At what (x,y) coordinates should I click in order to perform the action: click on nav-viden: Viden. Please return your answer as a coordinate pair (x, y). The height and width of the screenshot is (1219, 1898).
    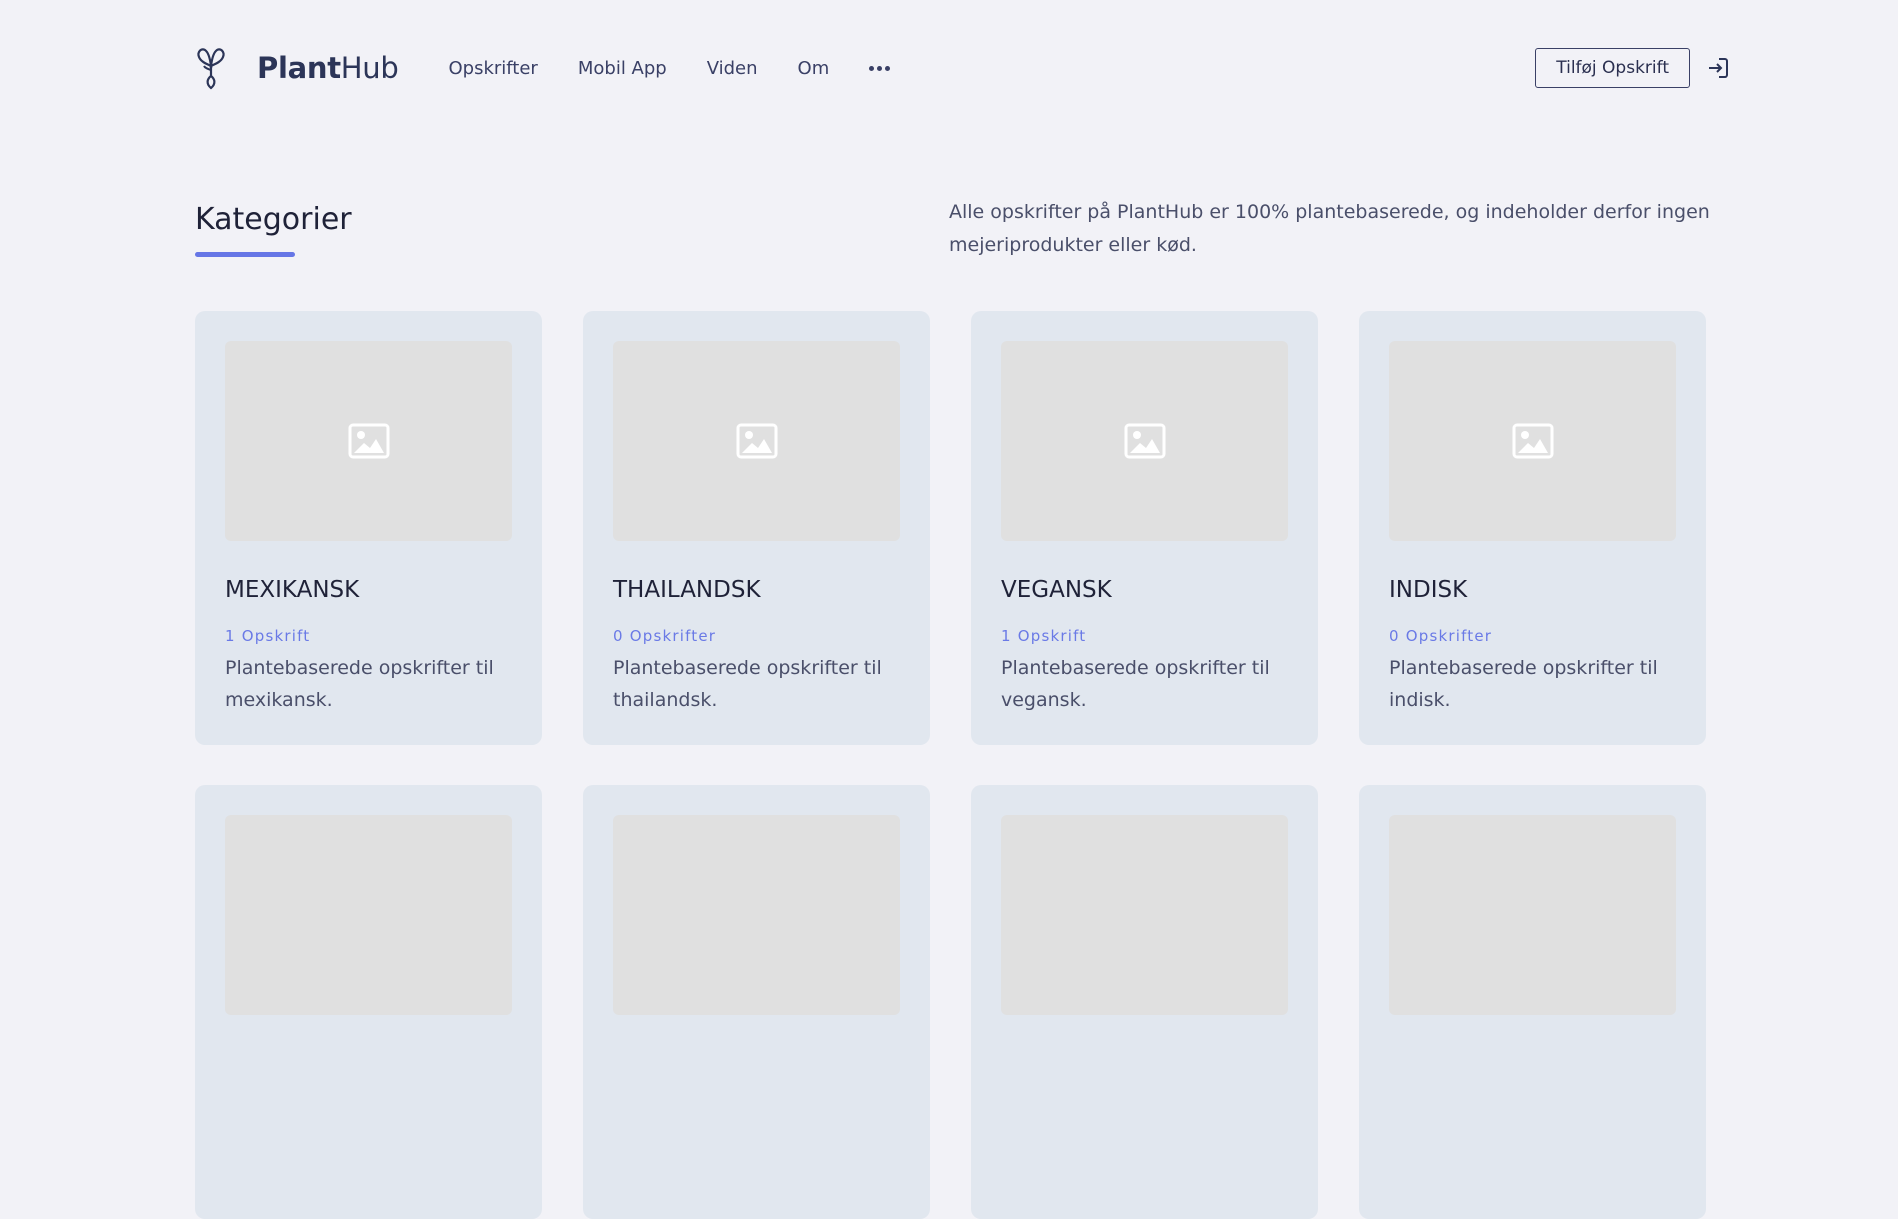
    Looking at the image, I should click on (732, 68).